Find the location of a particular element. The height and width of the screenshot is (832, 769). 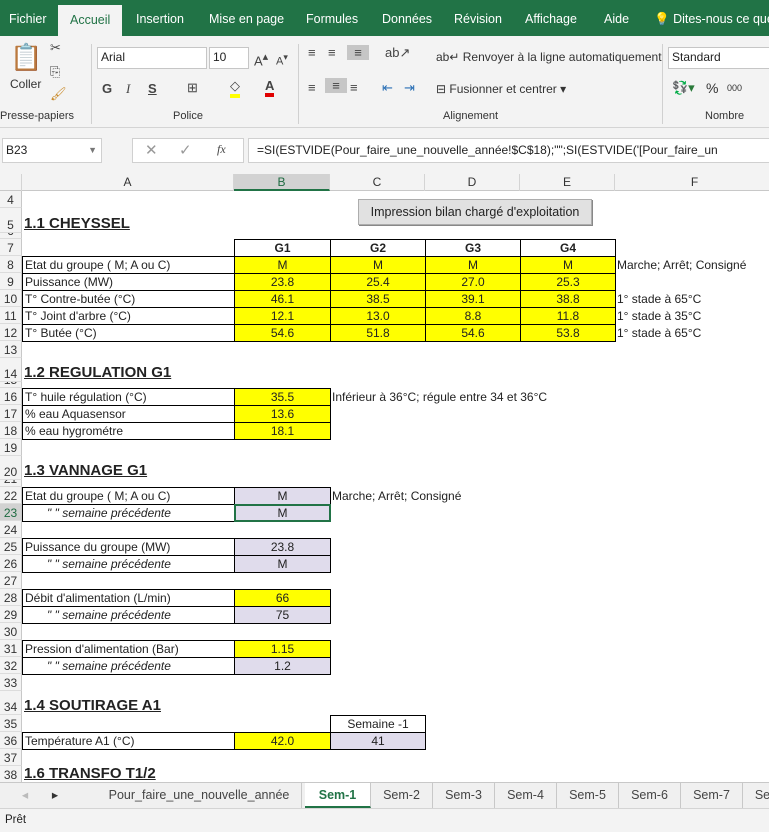

italic-button: I is located at coordinates (128, 89).